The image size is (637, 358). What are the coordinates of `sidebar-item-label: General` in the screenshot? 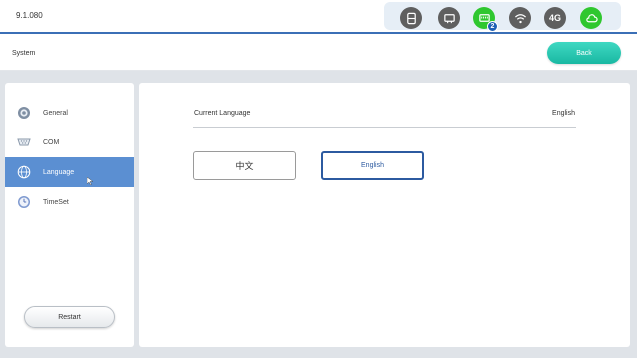 It's located at (55, 113).